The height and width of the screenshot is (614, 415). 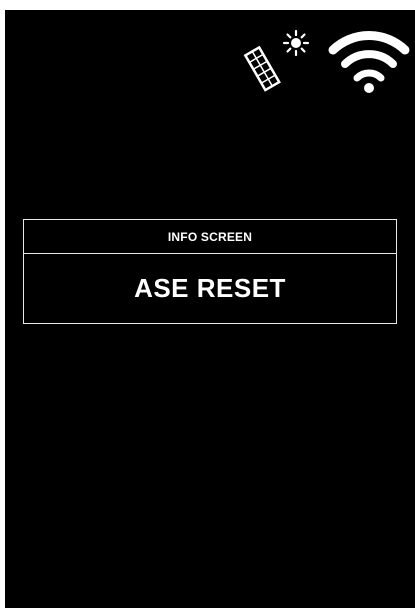 What do you see at coordinates (276, 60) in the screenshot?
I see `solar-panel-sun-icon` at bounding box center [276, 60].